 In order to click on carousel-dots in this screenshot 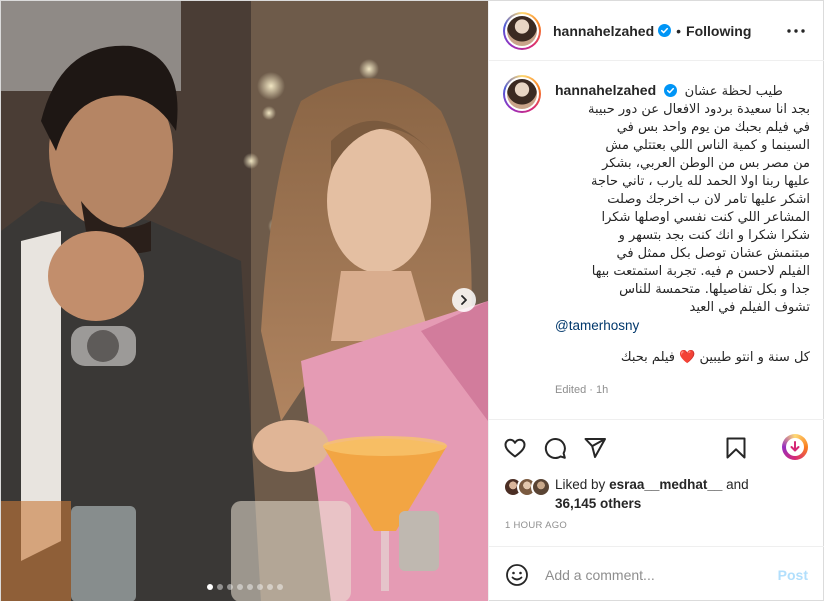, I will do `click(244, 587)`.